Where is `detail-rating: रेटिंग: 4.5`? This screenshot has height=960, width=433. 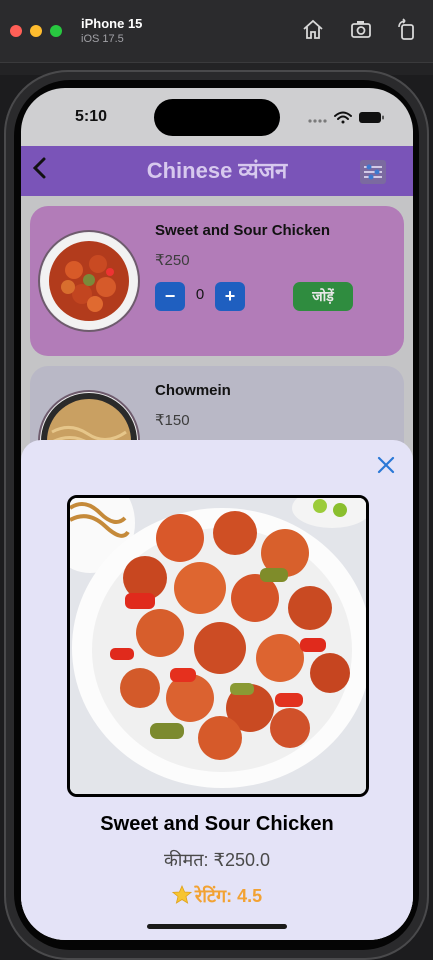
detail-rating: रेटिंग: 4.5 is located at coordinates (217, 896).